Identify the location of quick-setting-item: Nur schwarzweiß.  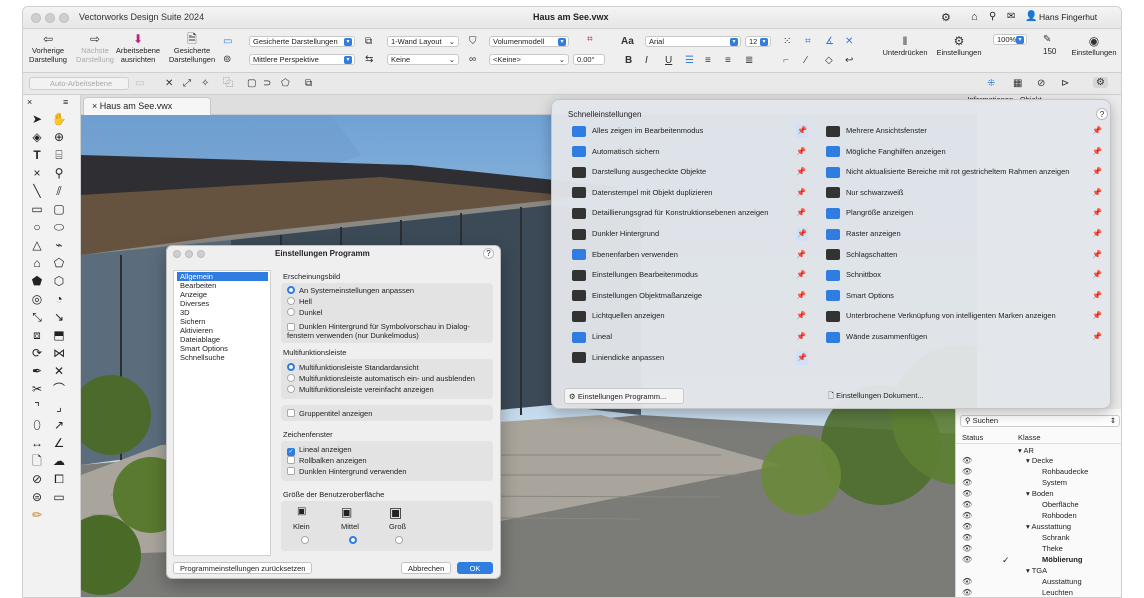
(865, 193).